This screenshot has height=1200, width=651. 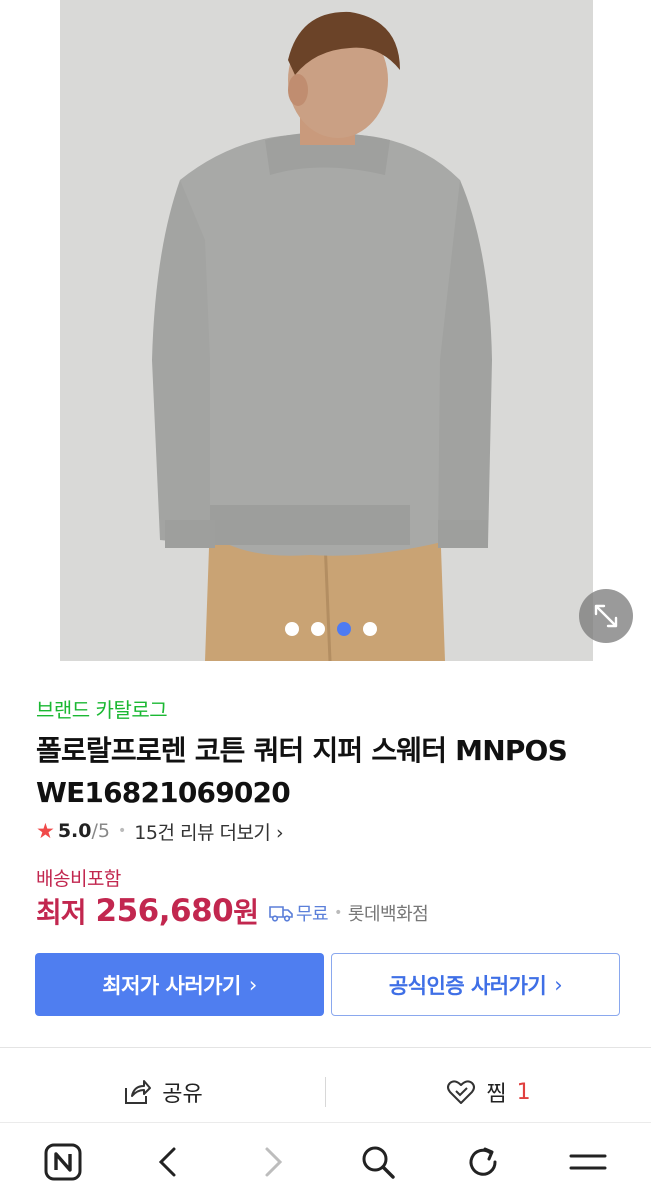 What do you see at coordinates (461, 1092) in the screenshot?
I see `heart-check-icon` at bounding box center [461, 1092].